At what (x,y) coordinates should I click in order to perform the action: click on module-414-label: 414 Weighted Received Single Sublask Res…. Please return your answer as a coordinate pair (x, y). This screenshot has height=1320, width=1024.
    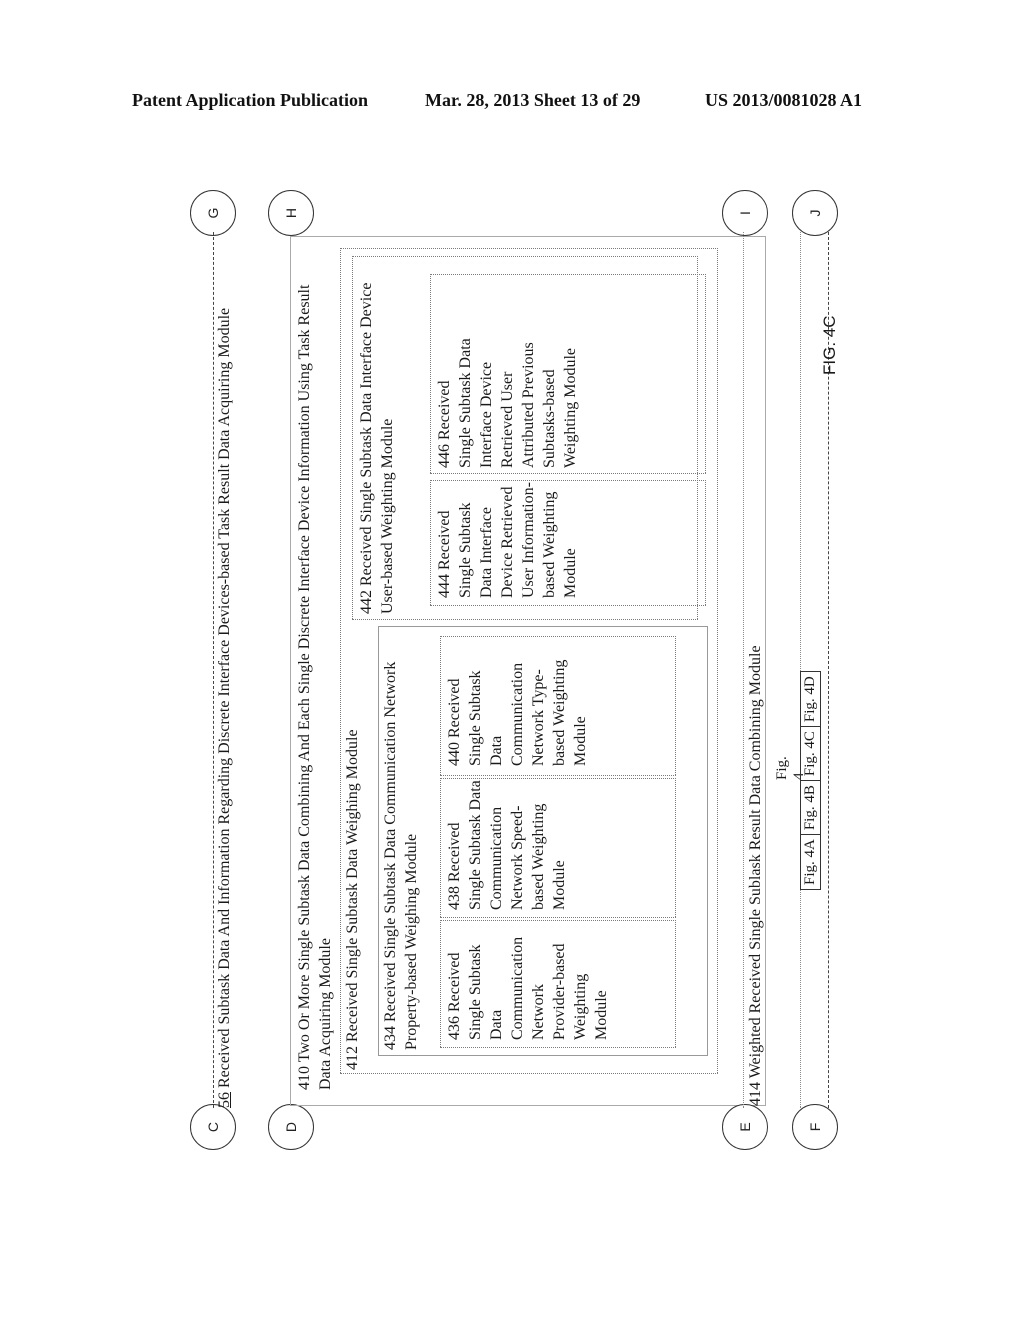
    Looking at the image, I should click on (755, 875).